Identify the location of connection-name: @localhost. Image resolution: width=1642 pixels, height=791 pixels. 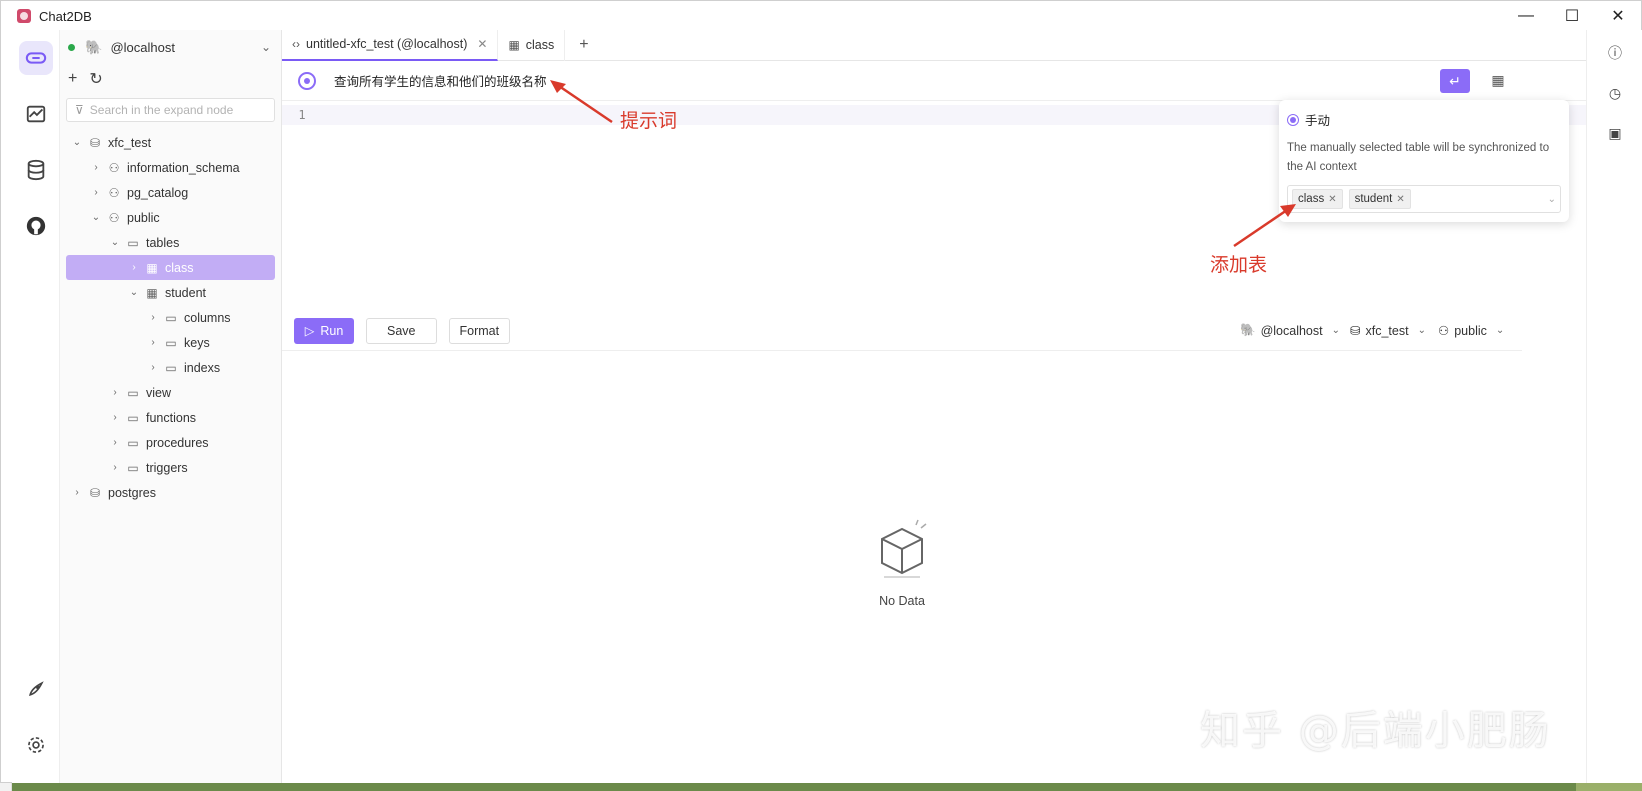
(142, 47).